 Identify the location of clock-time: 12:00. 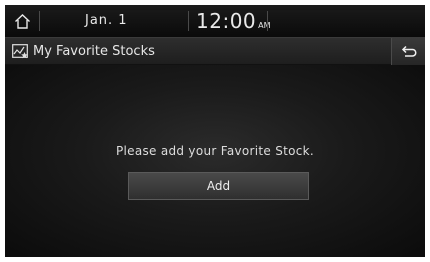
(226, 21).